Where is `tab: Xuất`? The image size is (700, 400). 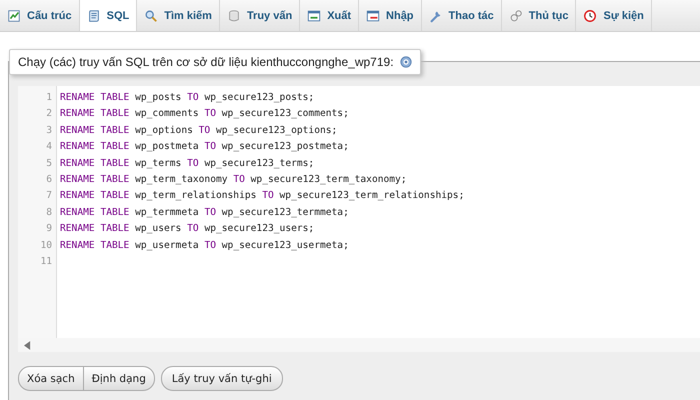
tab: Xuất is located at coordinates (330, 15).